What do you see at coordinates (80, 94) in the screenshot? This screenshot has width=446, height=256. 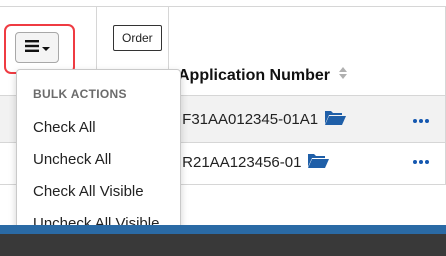 I see `bulk-actions-header: BULK ACTIONS` at bounding box center [80, 94].